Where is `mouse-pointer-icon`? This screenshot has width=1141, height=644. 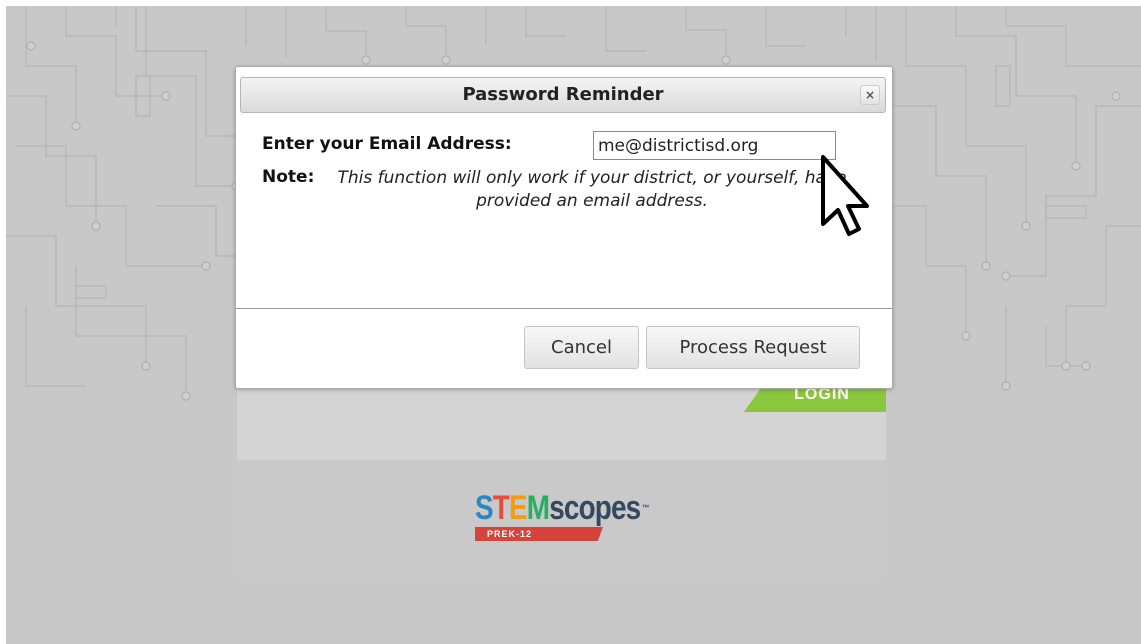 mouse-pointer-icon is located at coordinates (845, 195).